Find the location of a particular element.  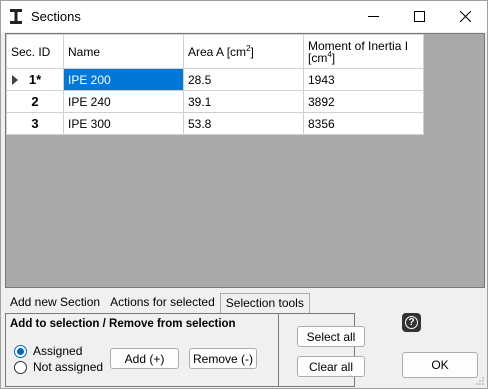

column-header-sec-id-label: Sec. ID is located at coordinates (31, 51).